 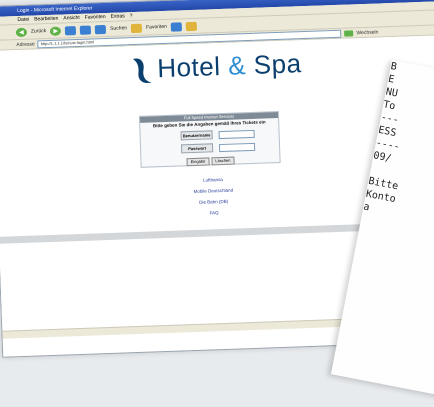 I want to click on menu-item-file: Datei, so click(x=23, y=20).